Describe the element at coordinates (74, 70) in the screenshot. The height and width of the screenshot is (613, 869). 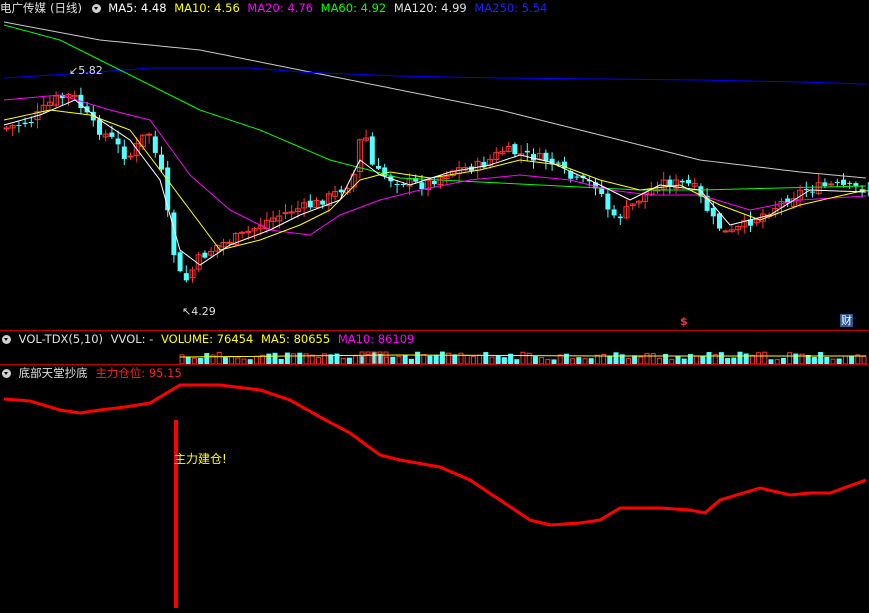
I see `high-arrow-icon: ↙` at that location.